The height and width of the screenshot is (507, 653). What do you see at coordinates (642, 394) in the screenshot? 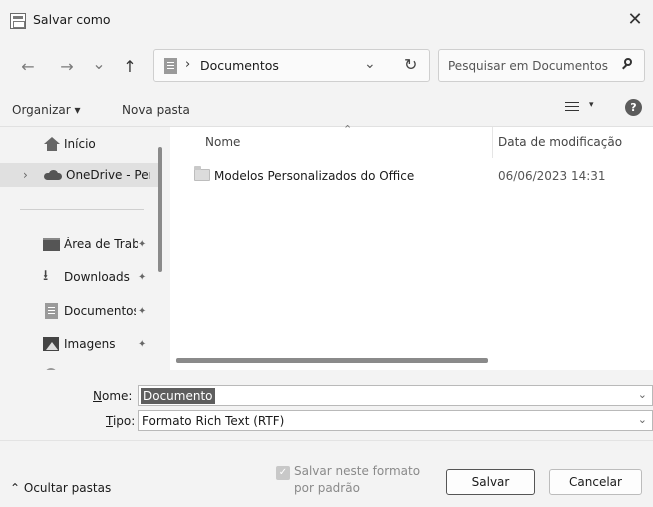
I see `file-name-dropdown-chevron-icon: ⌄` at bounding box center [642, 394].